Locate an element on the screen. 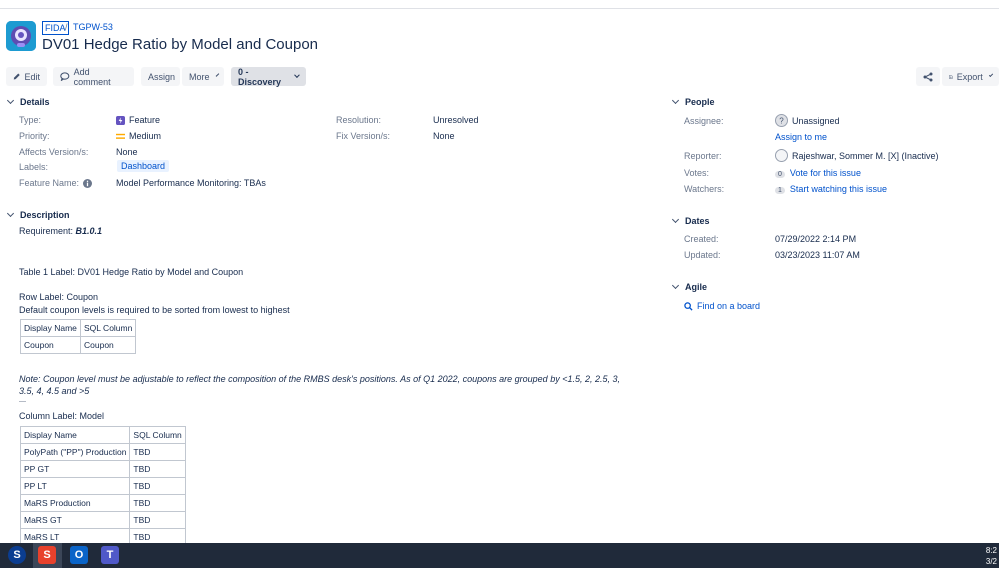 The image size is (999, 568). project-avatar-icon is located at coordinates (21, 36).